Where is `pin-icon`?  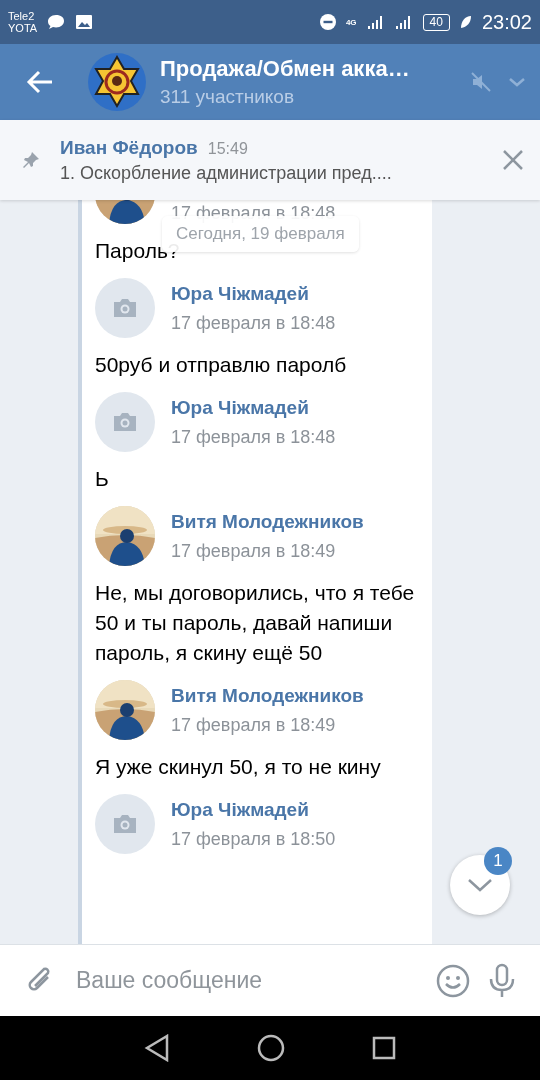 pin-icon is located at coordinates (31, 160).